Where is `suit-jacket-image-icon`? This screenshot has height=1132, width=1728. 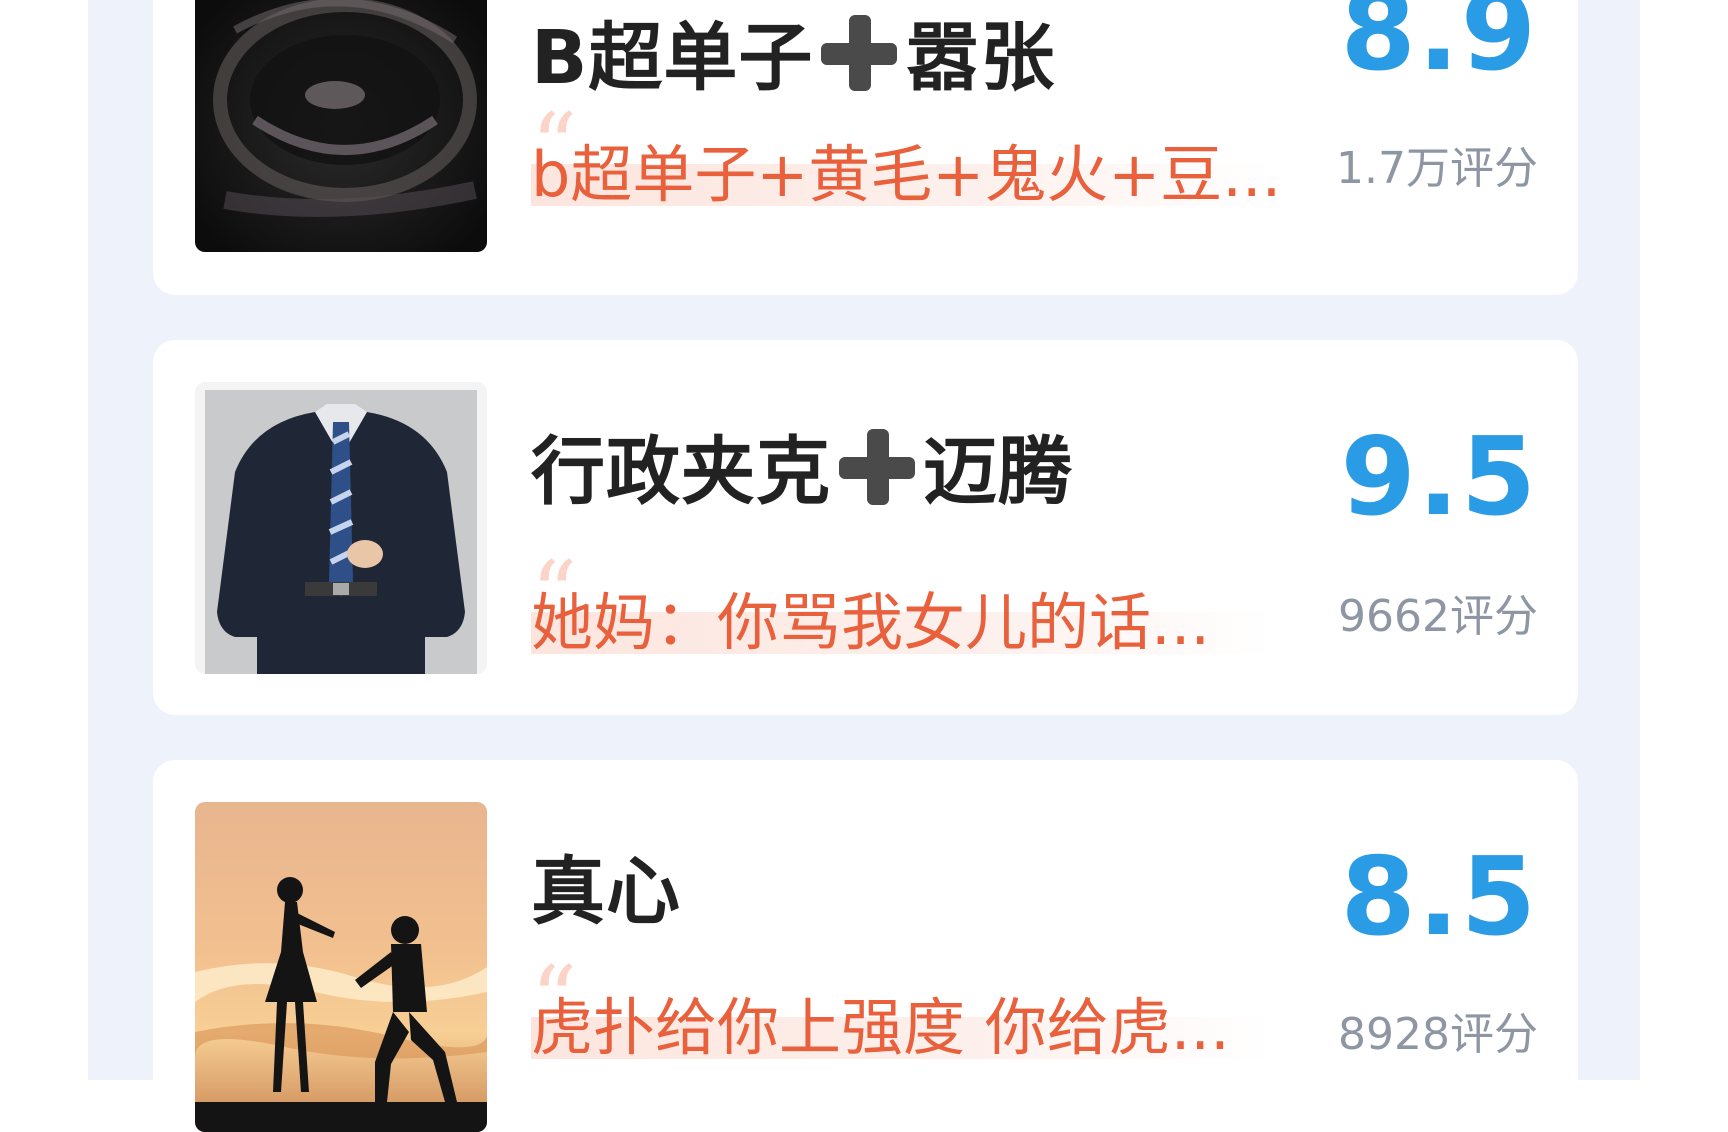 suit-jacket-image-icon is located at coordinates (341, 528).